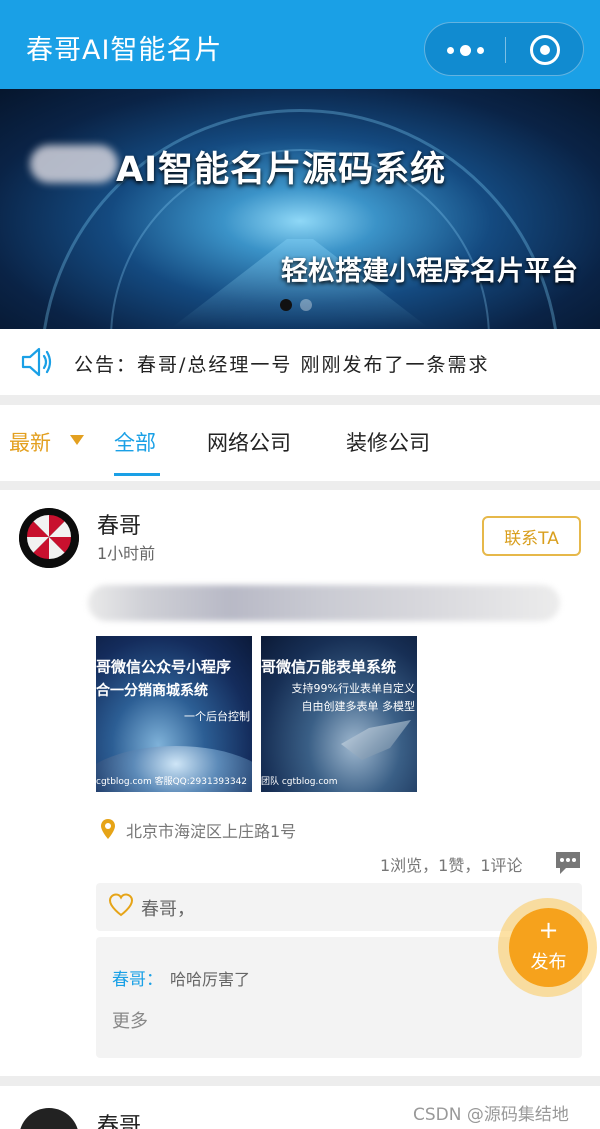 The image size is (600, 1129). What do you see at coordinates (531, 536) in the screenshot?
I see `contact-button: 联系TA` at bounding box center [531, 536].